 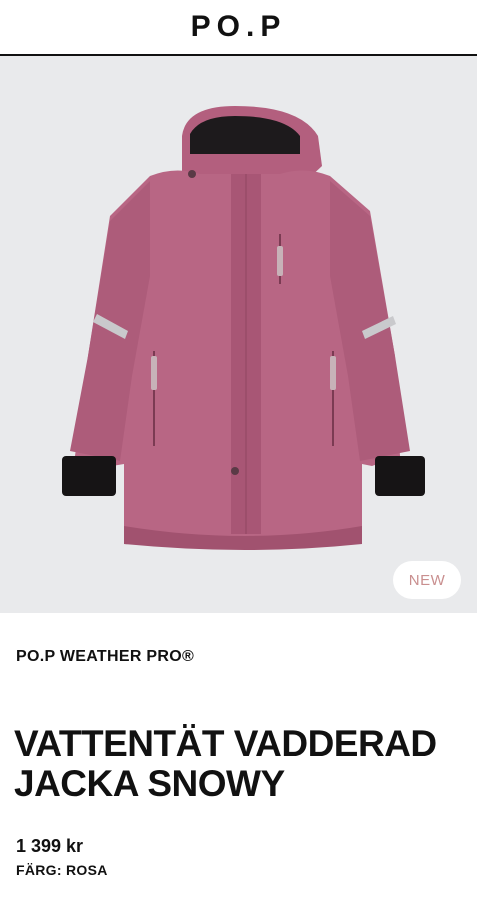 I want to click on product-price: 1 399 kr, so click(x=50, y=846).